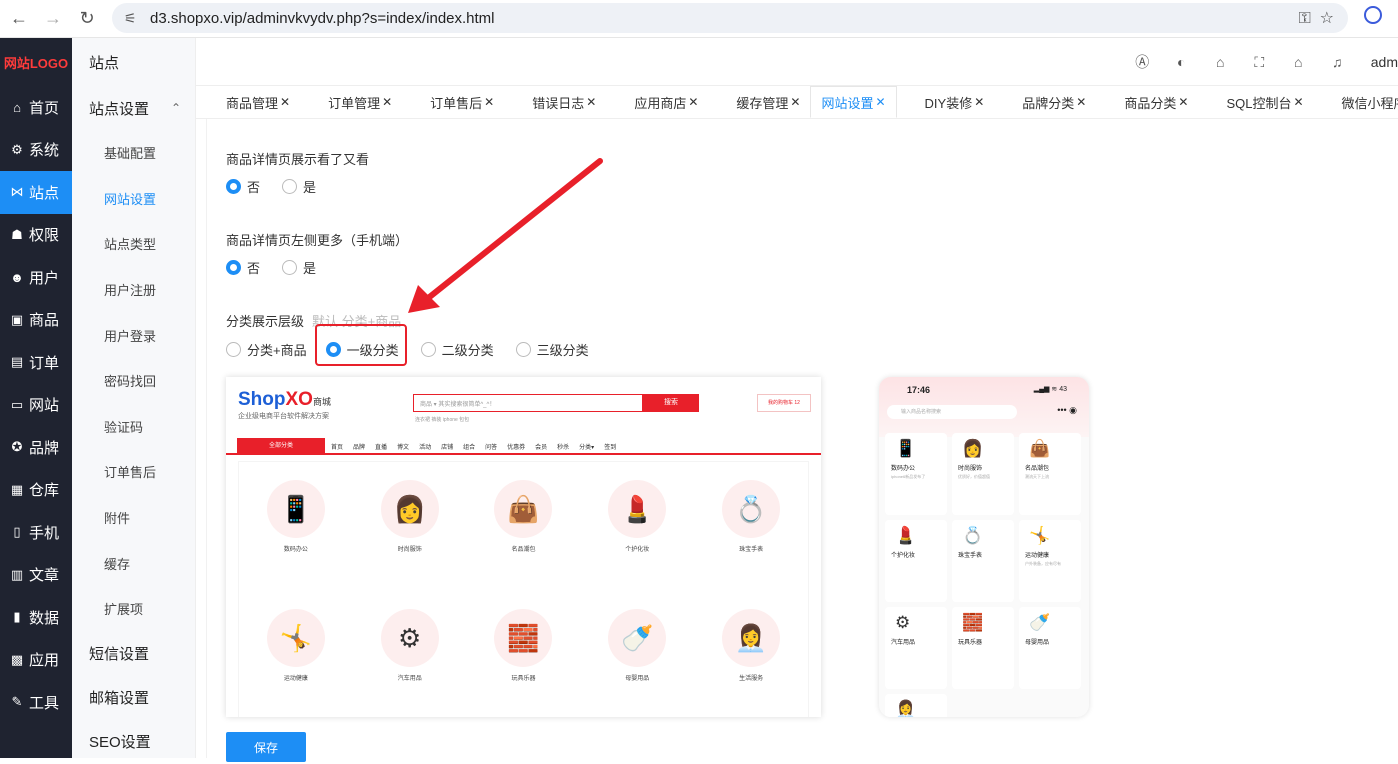 The height and width of the screenshot is (764, 1398). I want to click on radio-level-two: 二级分类, so click(457, 349).